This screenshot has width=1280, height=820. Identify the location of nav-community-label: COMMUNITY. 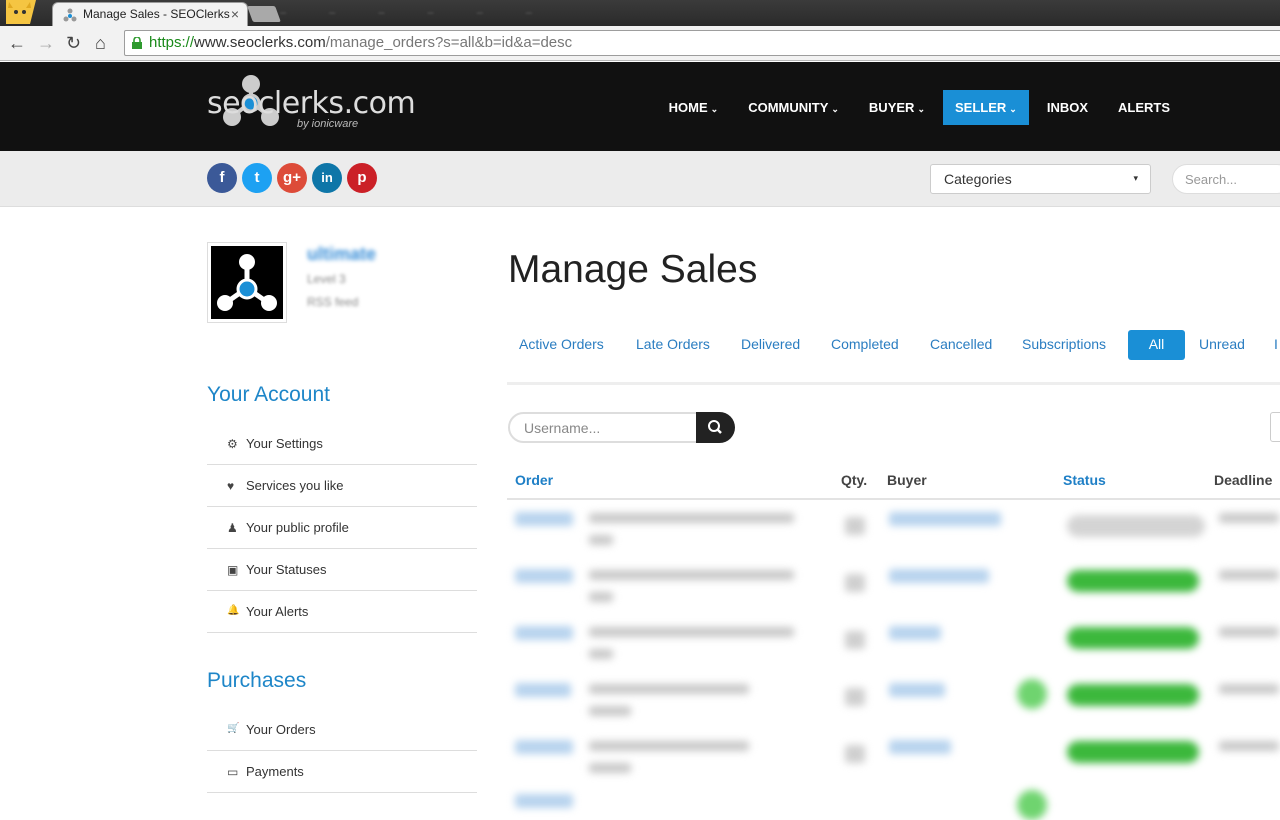
(788, 107).